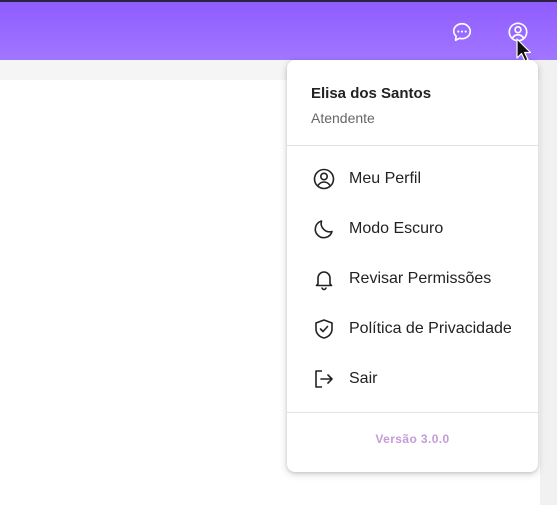 This screenshot has width=557, height=505. Describe the element at coordinates (324, 379) in the screenshot. I see `logout-icon` at that location.